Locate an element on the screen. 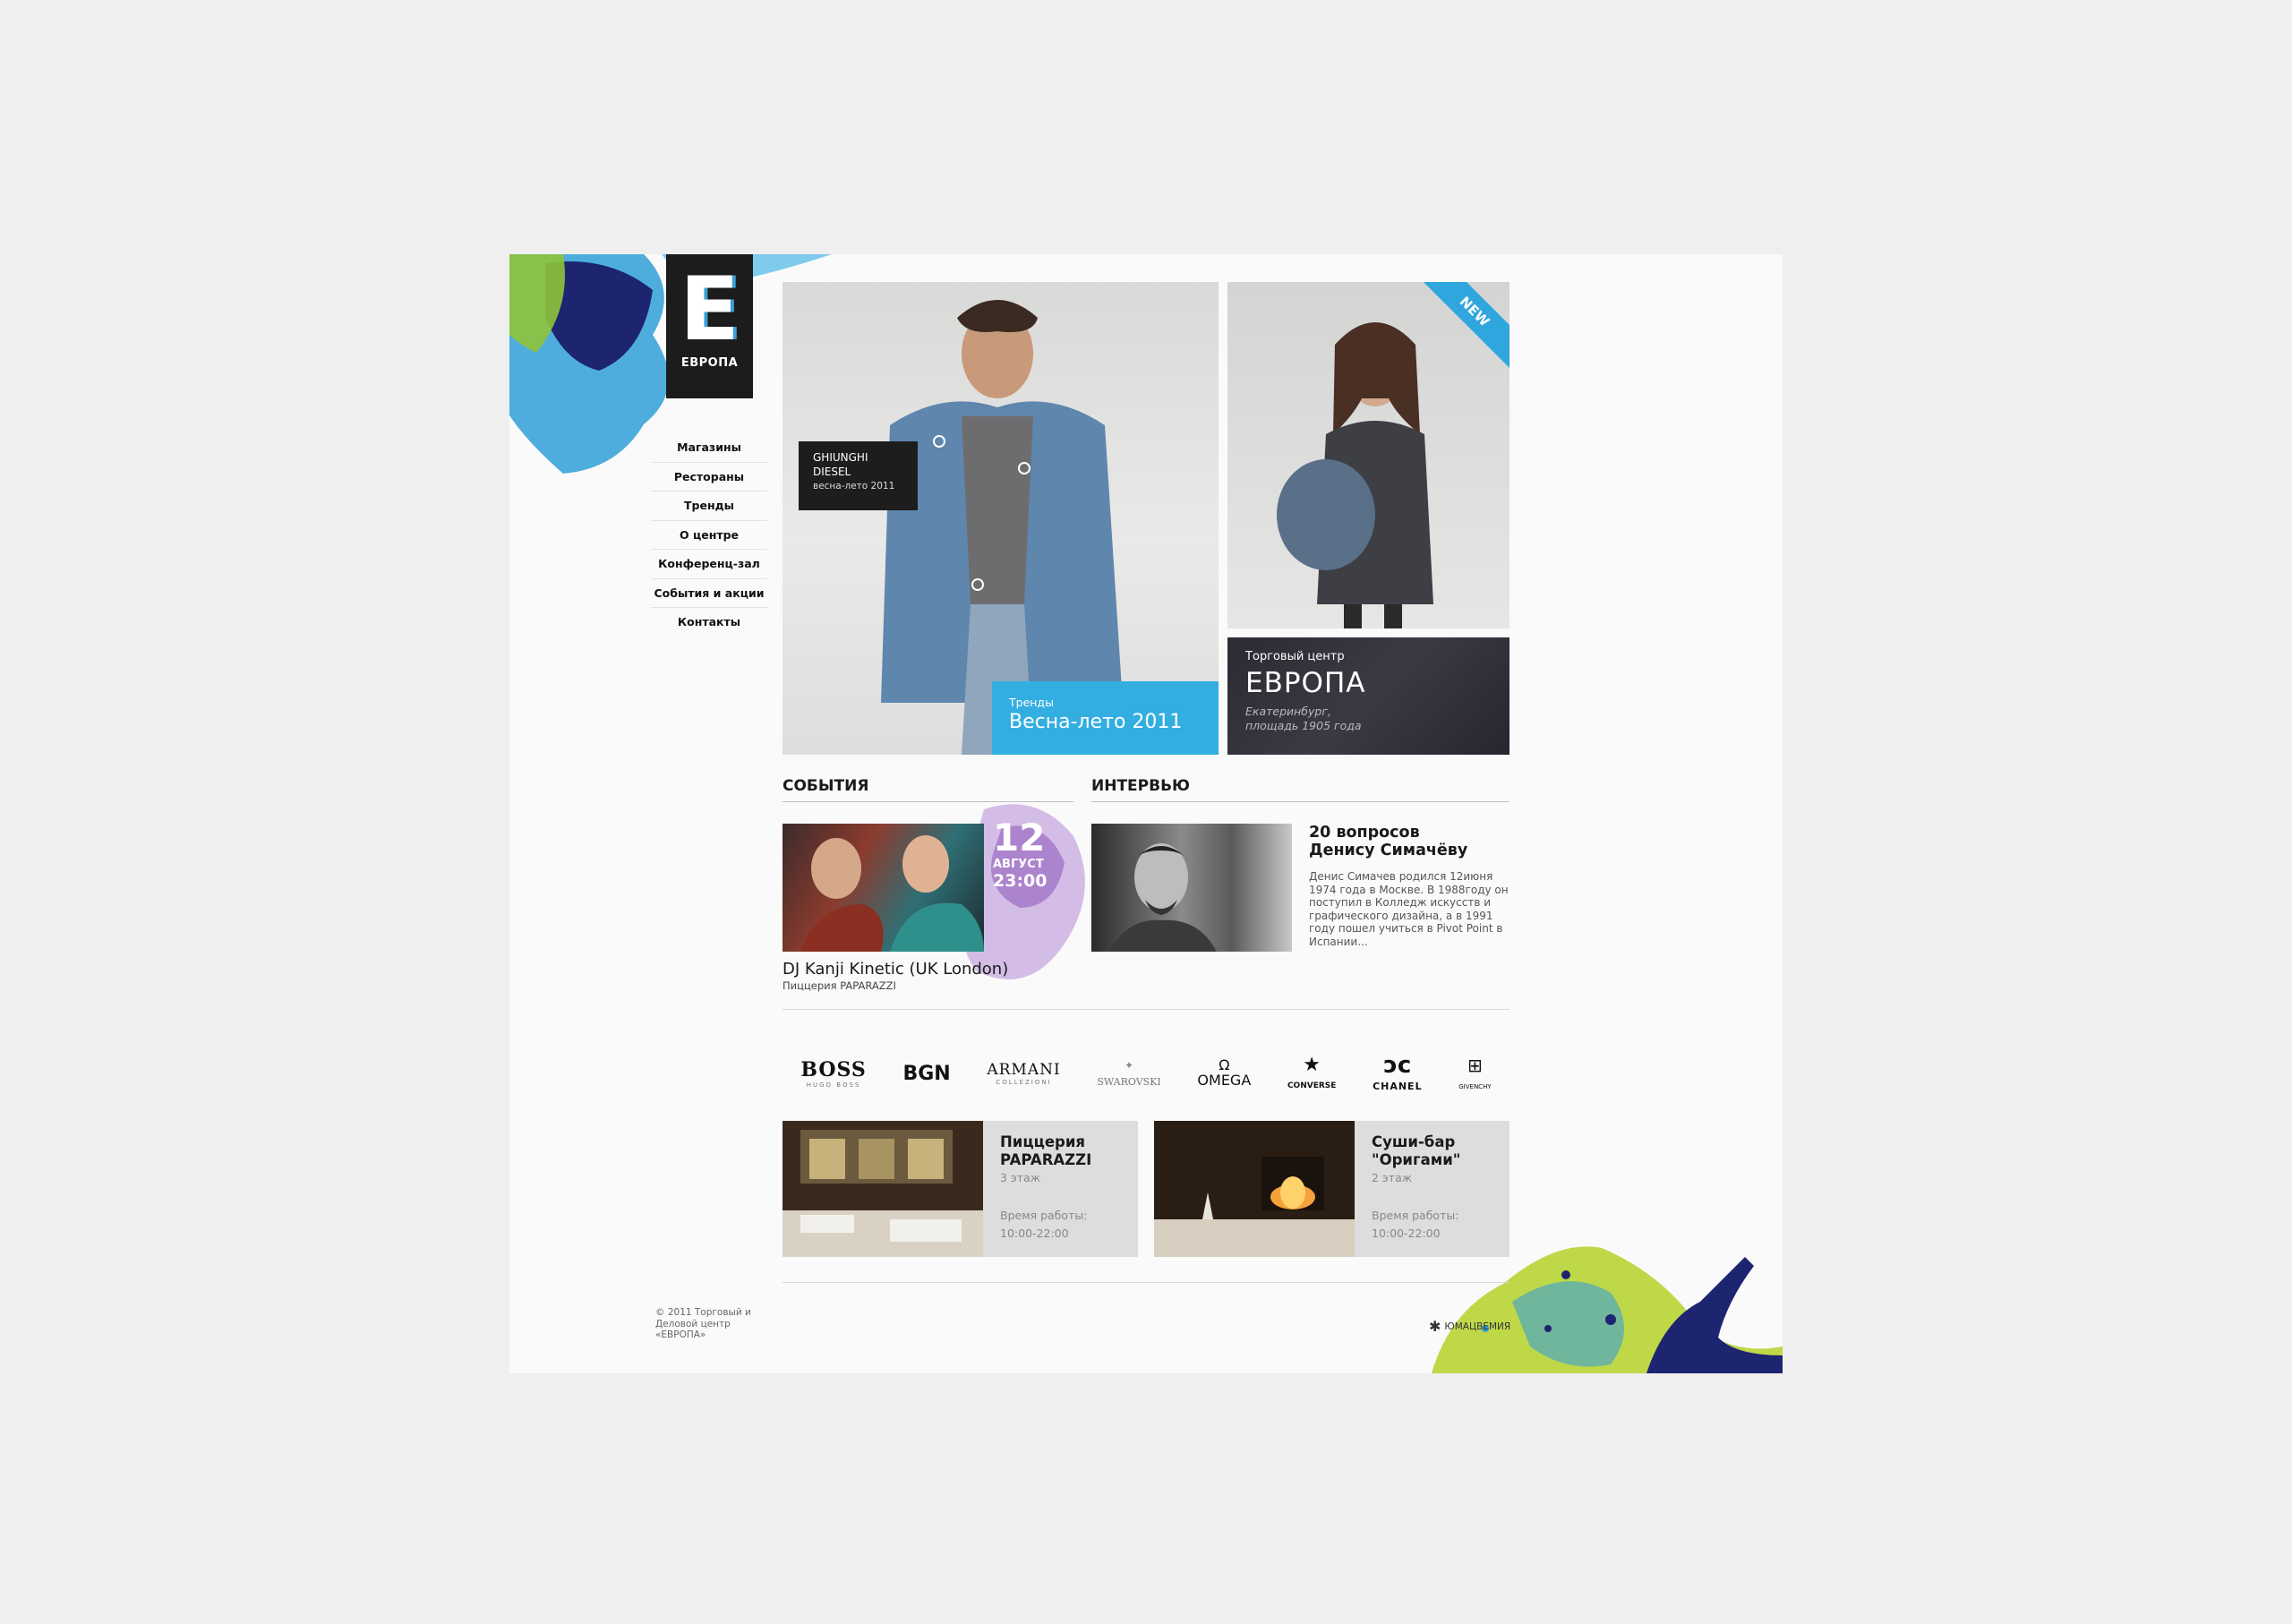  brand-converse: ★ CONVERSE is located at coordinates (1312, 1072).